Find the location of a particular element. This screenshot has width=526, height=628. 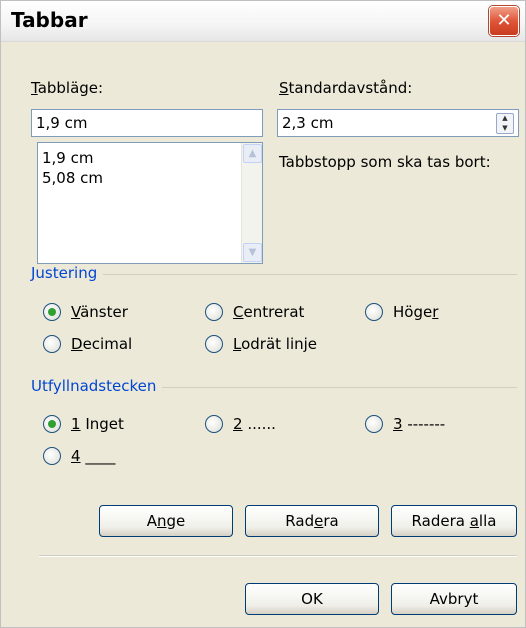

radio-leader-underline-label: 4 ____ is located at coordinates (93, 456).